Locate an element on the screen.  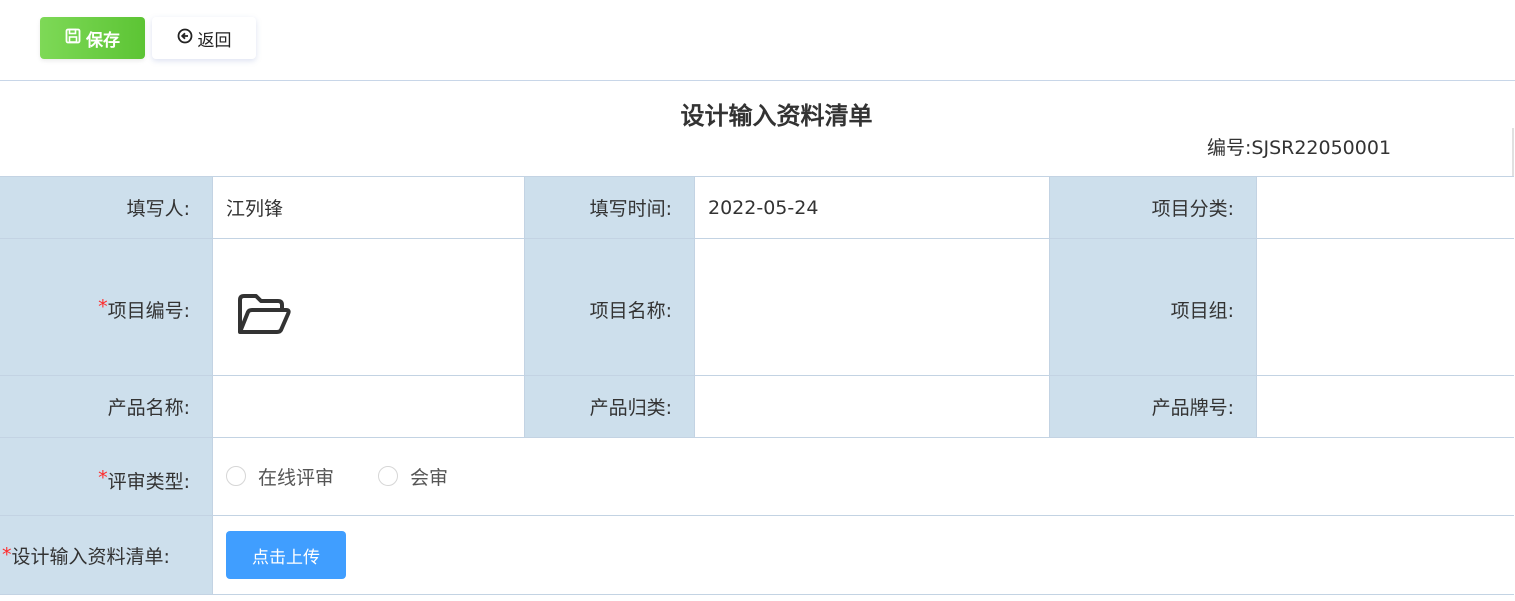
material-upload-cell: 点击上传 is located at coordinates (863, 555).